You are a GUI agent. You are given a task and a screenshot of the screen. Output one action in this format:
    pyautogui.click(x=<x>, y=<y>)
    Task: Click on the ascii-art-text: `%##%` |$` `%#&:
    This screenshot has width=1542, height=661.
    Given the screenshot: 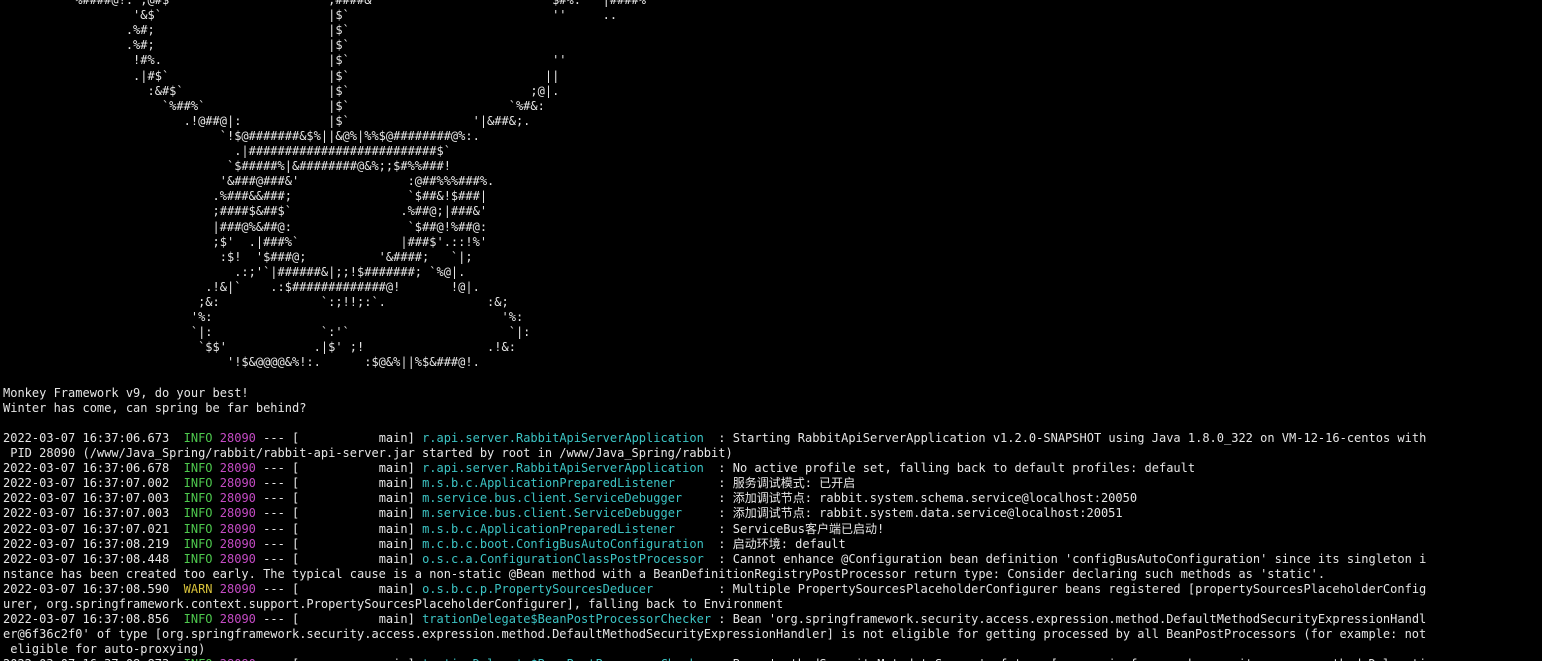 What is the action you would take?
    pyautogui.click(x=274, y=105)
    